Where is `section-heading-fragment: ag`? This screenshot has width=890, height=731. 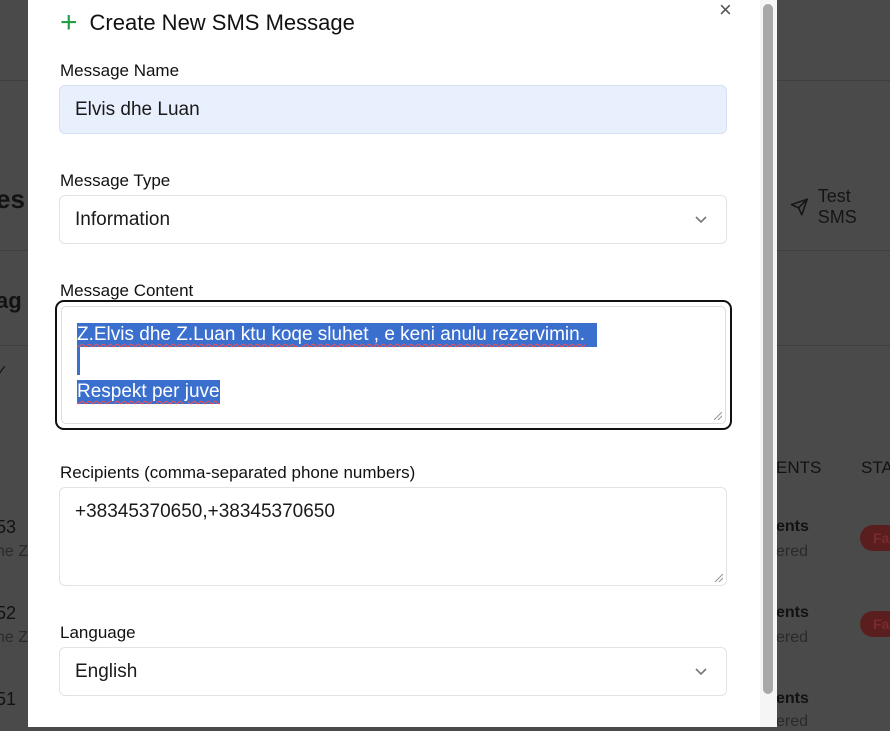 section-heading-fragment: ag is located at coordinates (11, 300).